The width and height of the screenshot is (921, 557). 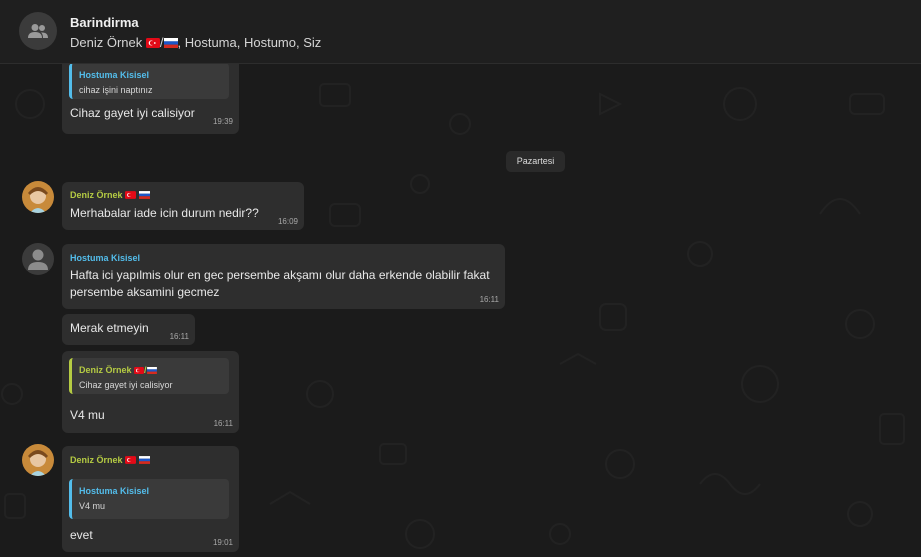 What do you see at coordinates (92, 506) in the screenshot?
I see `quoted-text: V4 mu` at bounding box center [92, 506].